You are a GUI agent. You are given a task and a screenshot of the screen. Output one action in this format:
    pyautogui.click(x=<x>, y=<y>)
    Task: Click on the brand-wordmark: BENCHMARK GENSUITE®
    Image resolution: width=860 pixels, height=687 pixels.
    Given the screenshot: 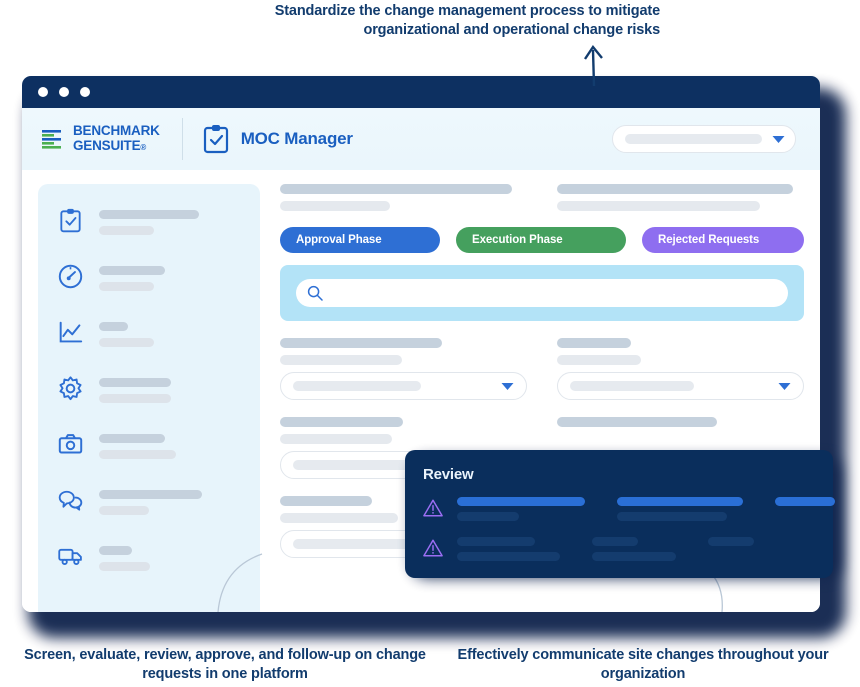 What is the action you would take?
    pyautogui.click(x=116, y=138)
    